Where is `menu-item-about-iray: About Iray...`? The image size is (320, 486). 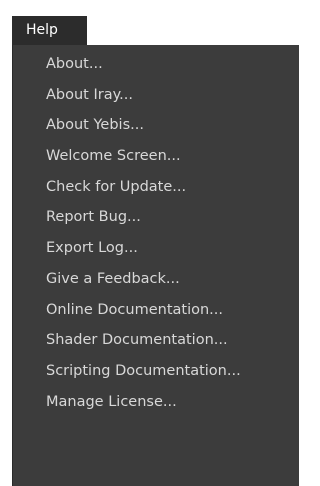 menu-item-about-iray: About Iray... is located at coordinates (156, 95).